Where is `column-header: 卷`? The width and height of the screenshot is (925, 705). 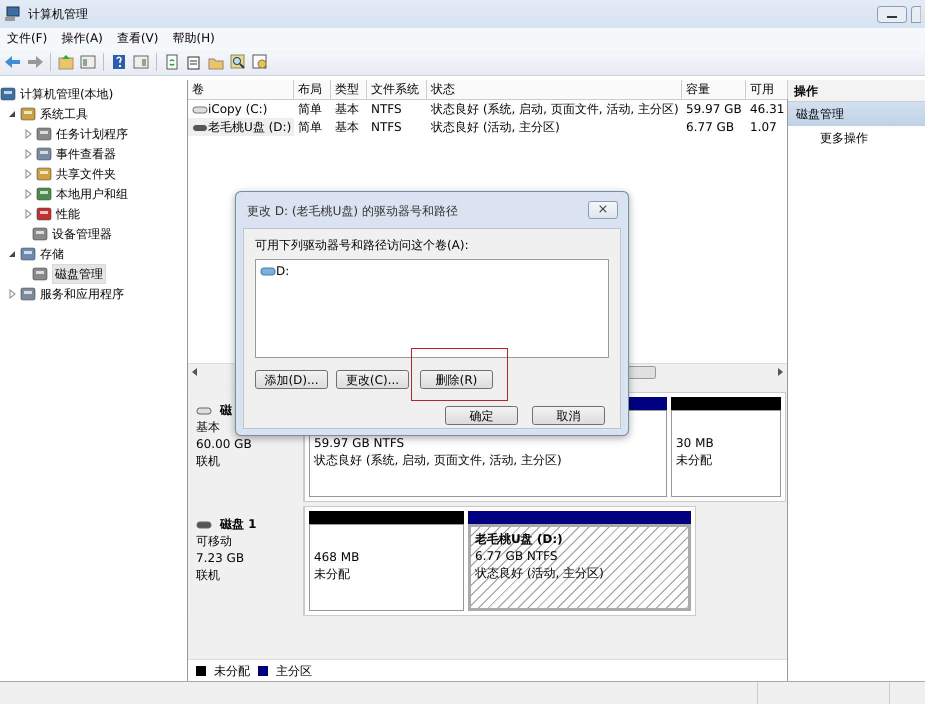 column-header: 卷 is located at coordinates (241, 89).